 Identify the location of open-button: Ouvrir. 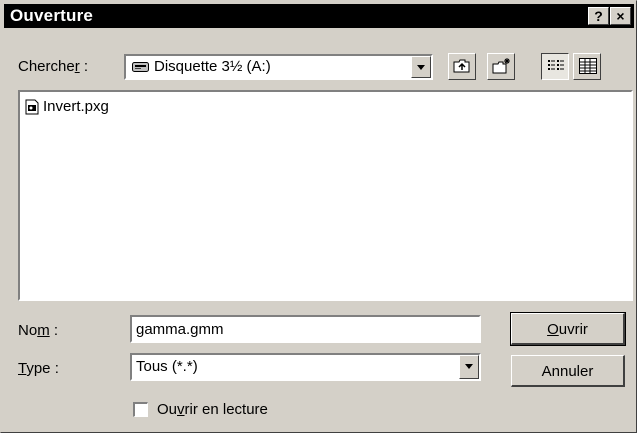
(568, 329).